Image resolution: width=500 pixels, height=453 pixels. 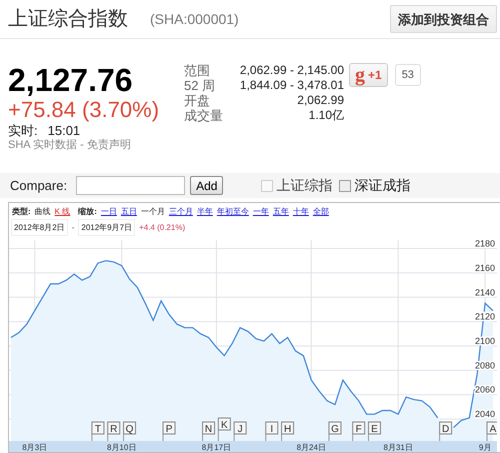 I want to click on zoom-link: 五日, so click(x=128, y=211).